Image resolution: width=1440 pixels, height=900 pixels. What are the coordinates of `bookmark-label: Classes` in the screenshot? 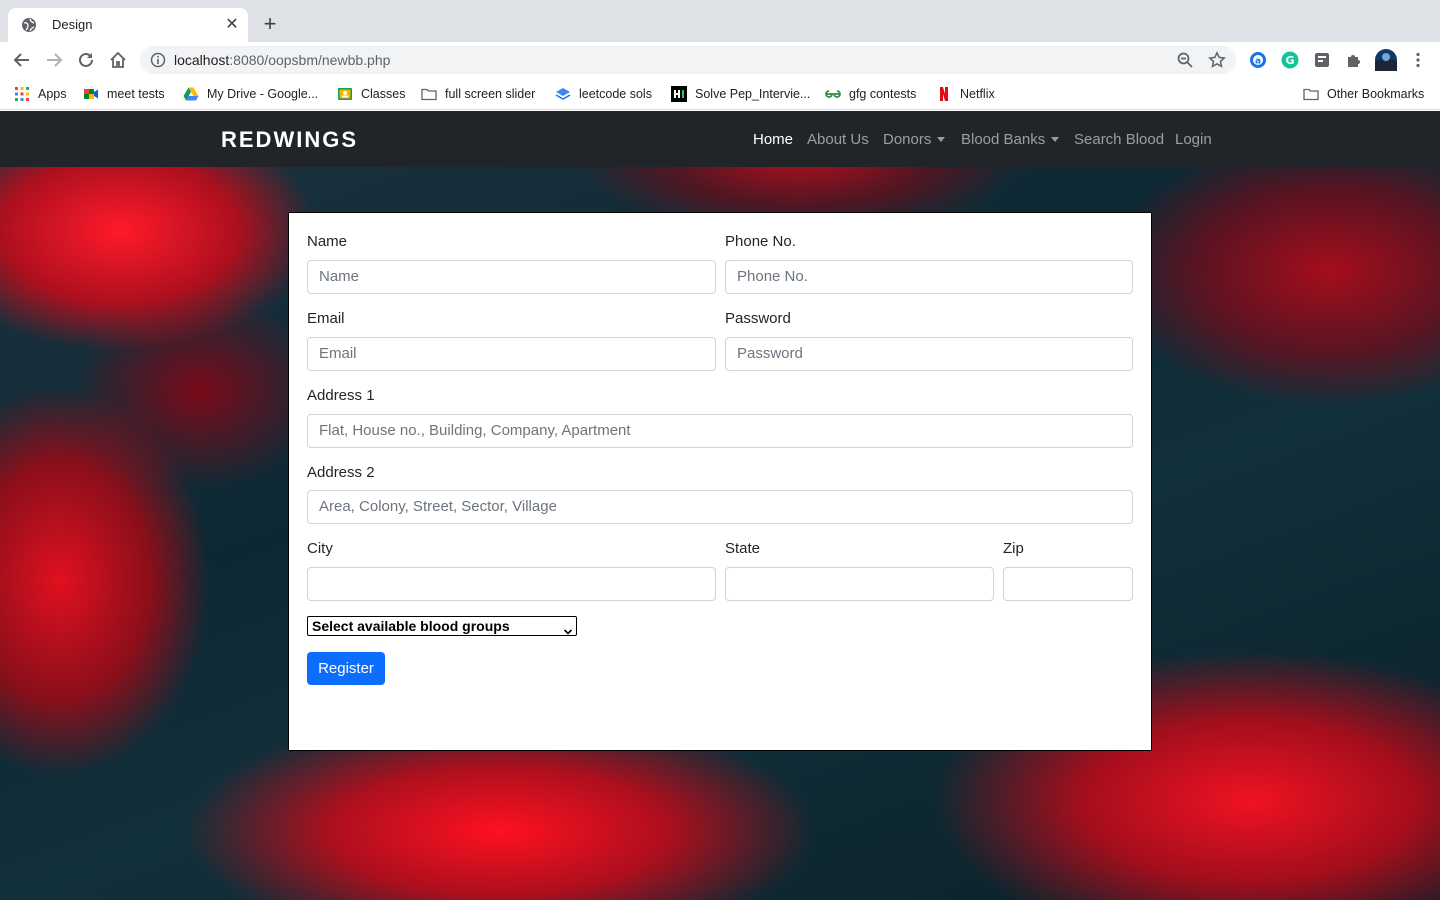 It's located at (383, 94).